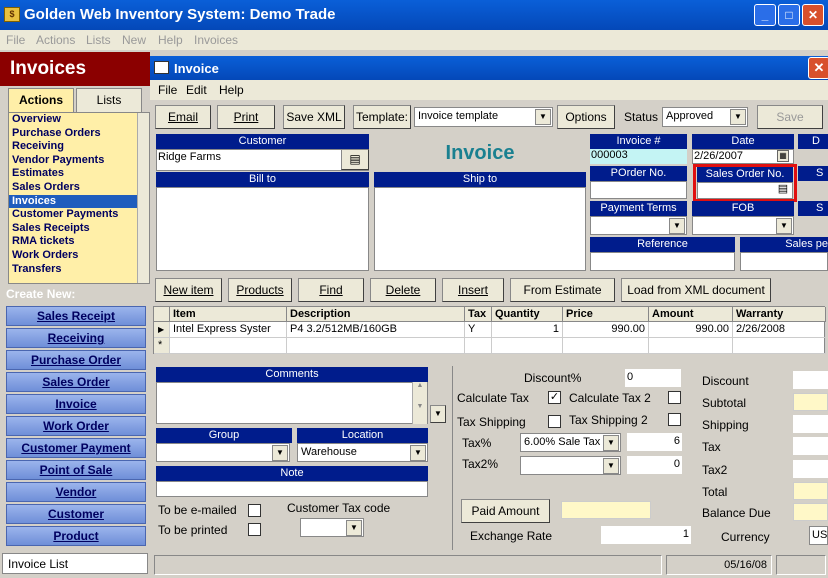 The width and height of the screenshot is (828, 578). What do you see at coordinates (355, 159) in the screenshot?
I see `customer-lookup-icon: ▤` at bounding box center [355, 159].